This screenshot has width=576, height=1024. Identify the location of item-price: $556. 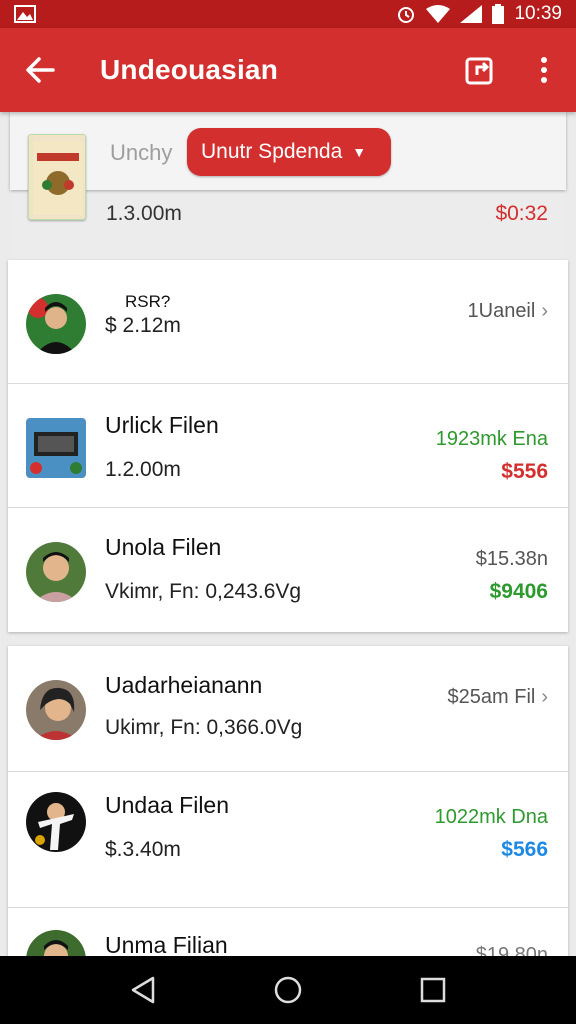
(524, 471).